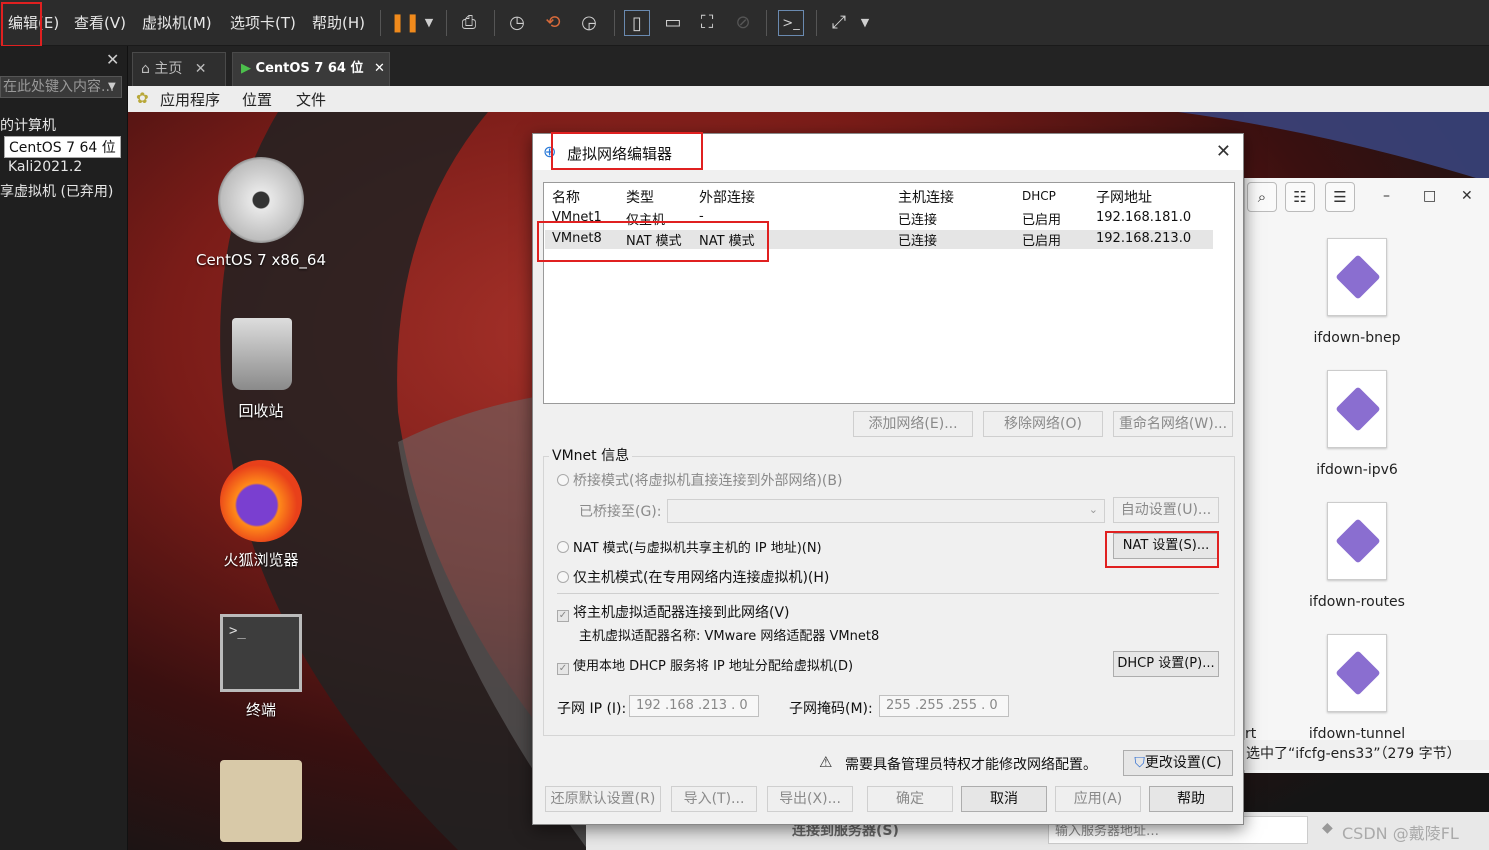  I want to click on column-header: 类型, so click(640, 197).